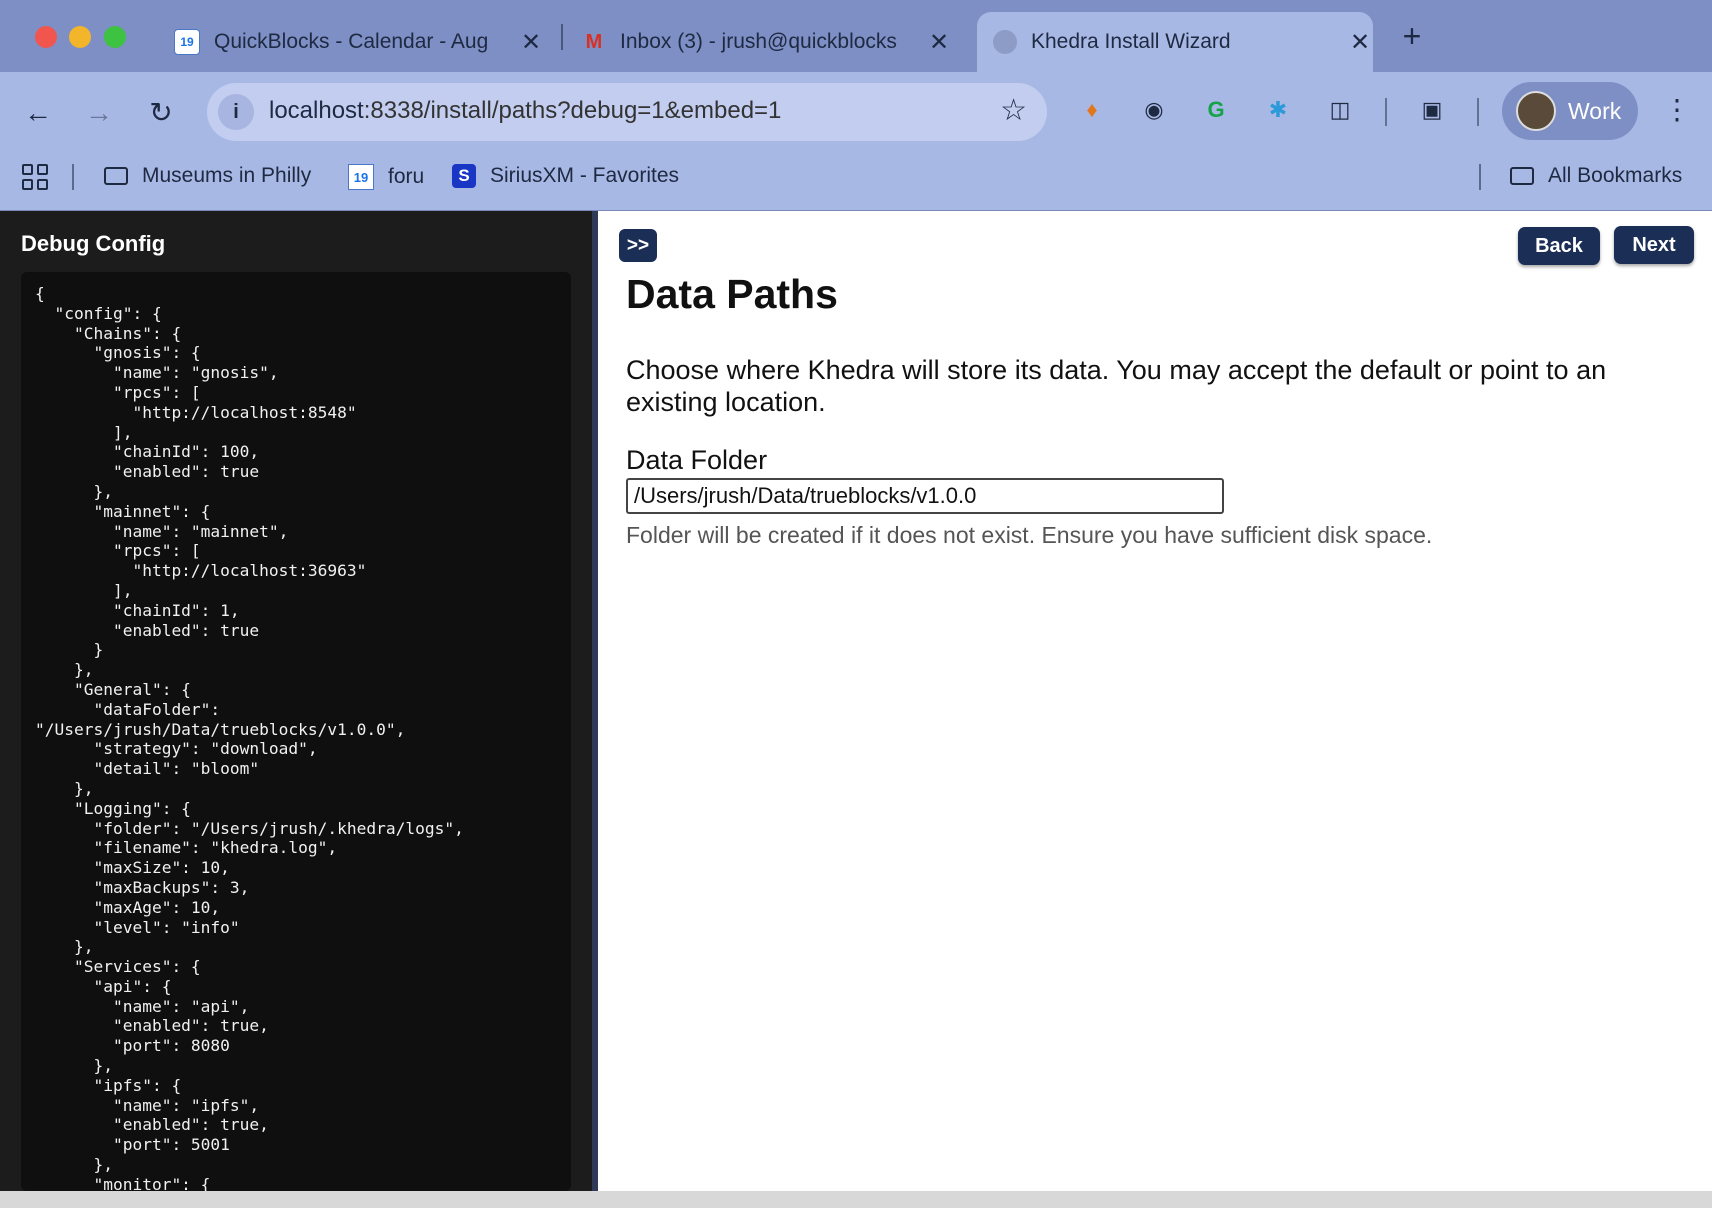 The image size is (1712, 1208). What do you see at coordinates (1654, 245) in the screenshot?
I see `next-button: Next` at bounding box center [1654, 245].